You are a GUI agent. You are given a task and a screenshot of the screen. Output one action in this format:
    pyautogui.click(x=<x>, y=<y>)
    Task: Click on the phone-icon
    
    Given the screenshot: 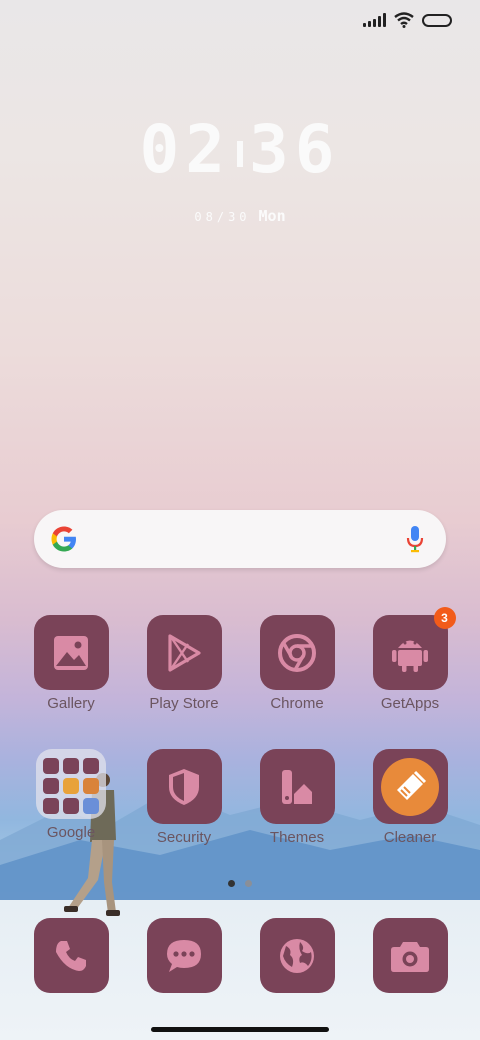 What is the action you would take?
    pyautogui.click(x=71, y=955)
    